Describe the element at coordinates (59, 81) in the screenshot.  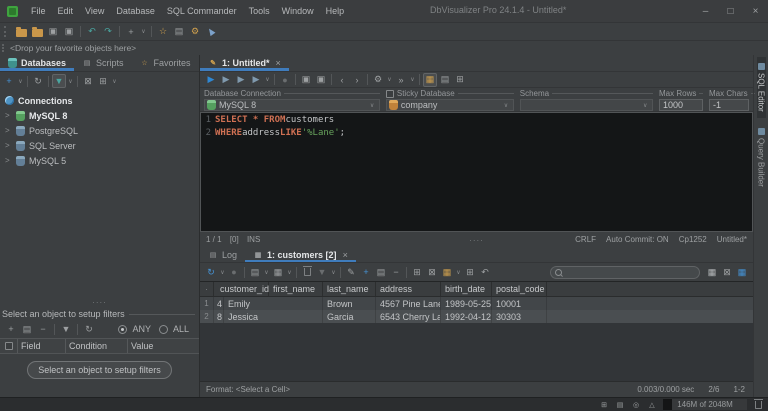
I see `filter-tree-button: ▼` at that location.